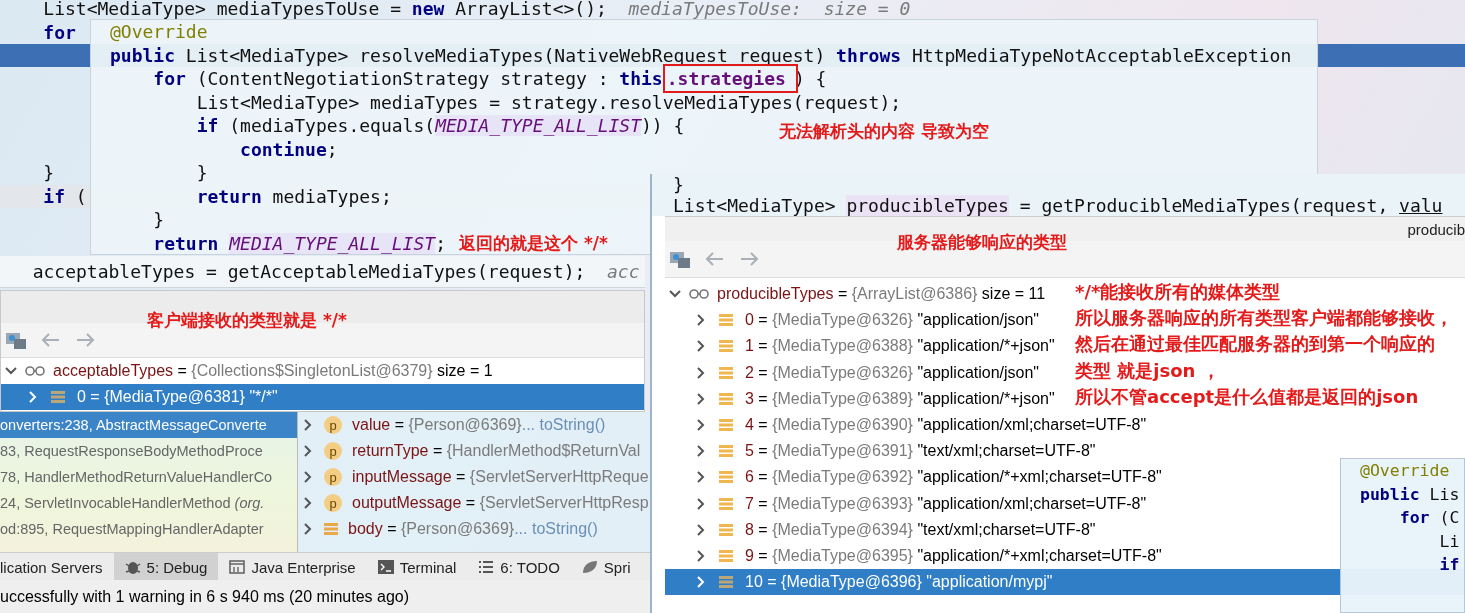 The image size is (1465, 613). Describe the element at coordinates (148, 425) in the screenshot. I see `stack-frame: onverters:238, AbstractMessageConverte` at that location.